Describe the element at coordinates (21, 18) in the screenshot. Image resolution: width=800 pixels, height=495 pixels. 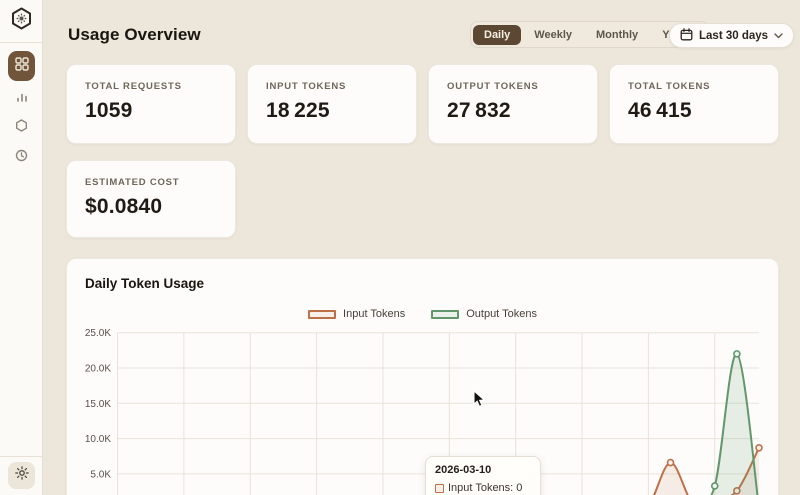
I see `app-logo-icon` at that location.